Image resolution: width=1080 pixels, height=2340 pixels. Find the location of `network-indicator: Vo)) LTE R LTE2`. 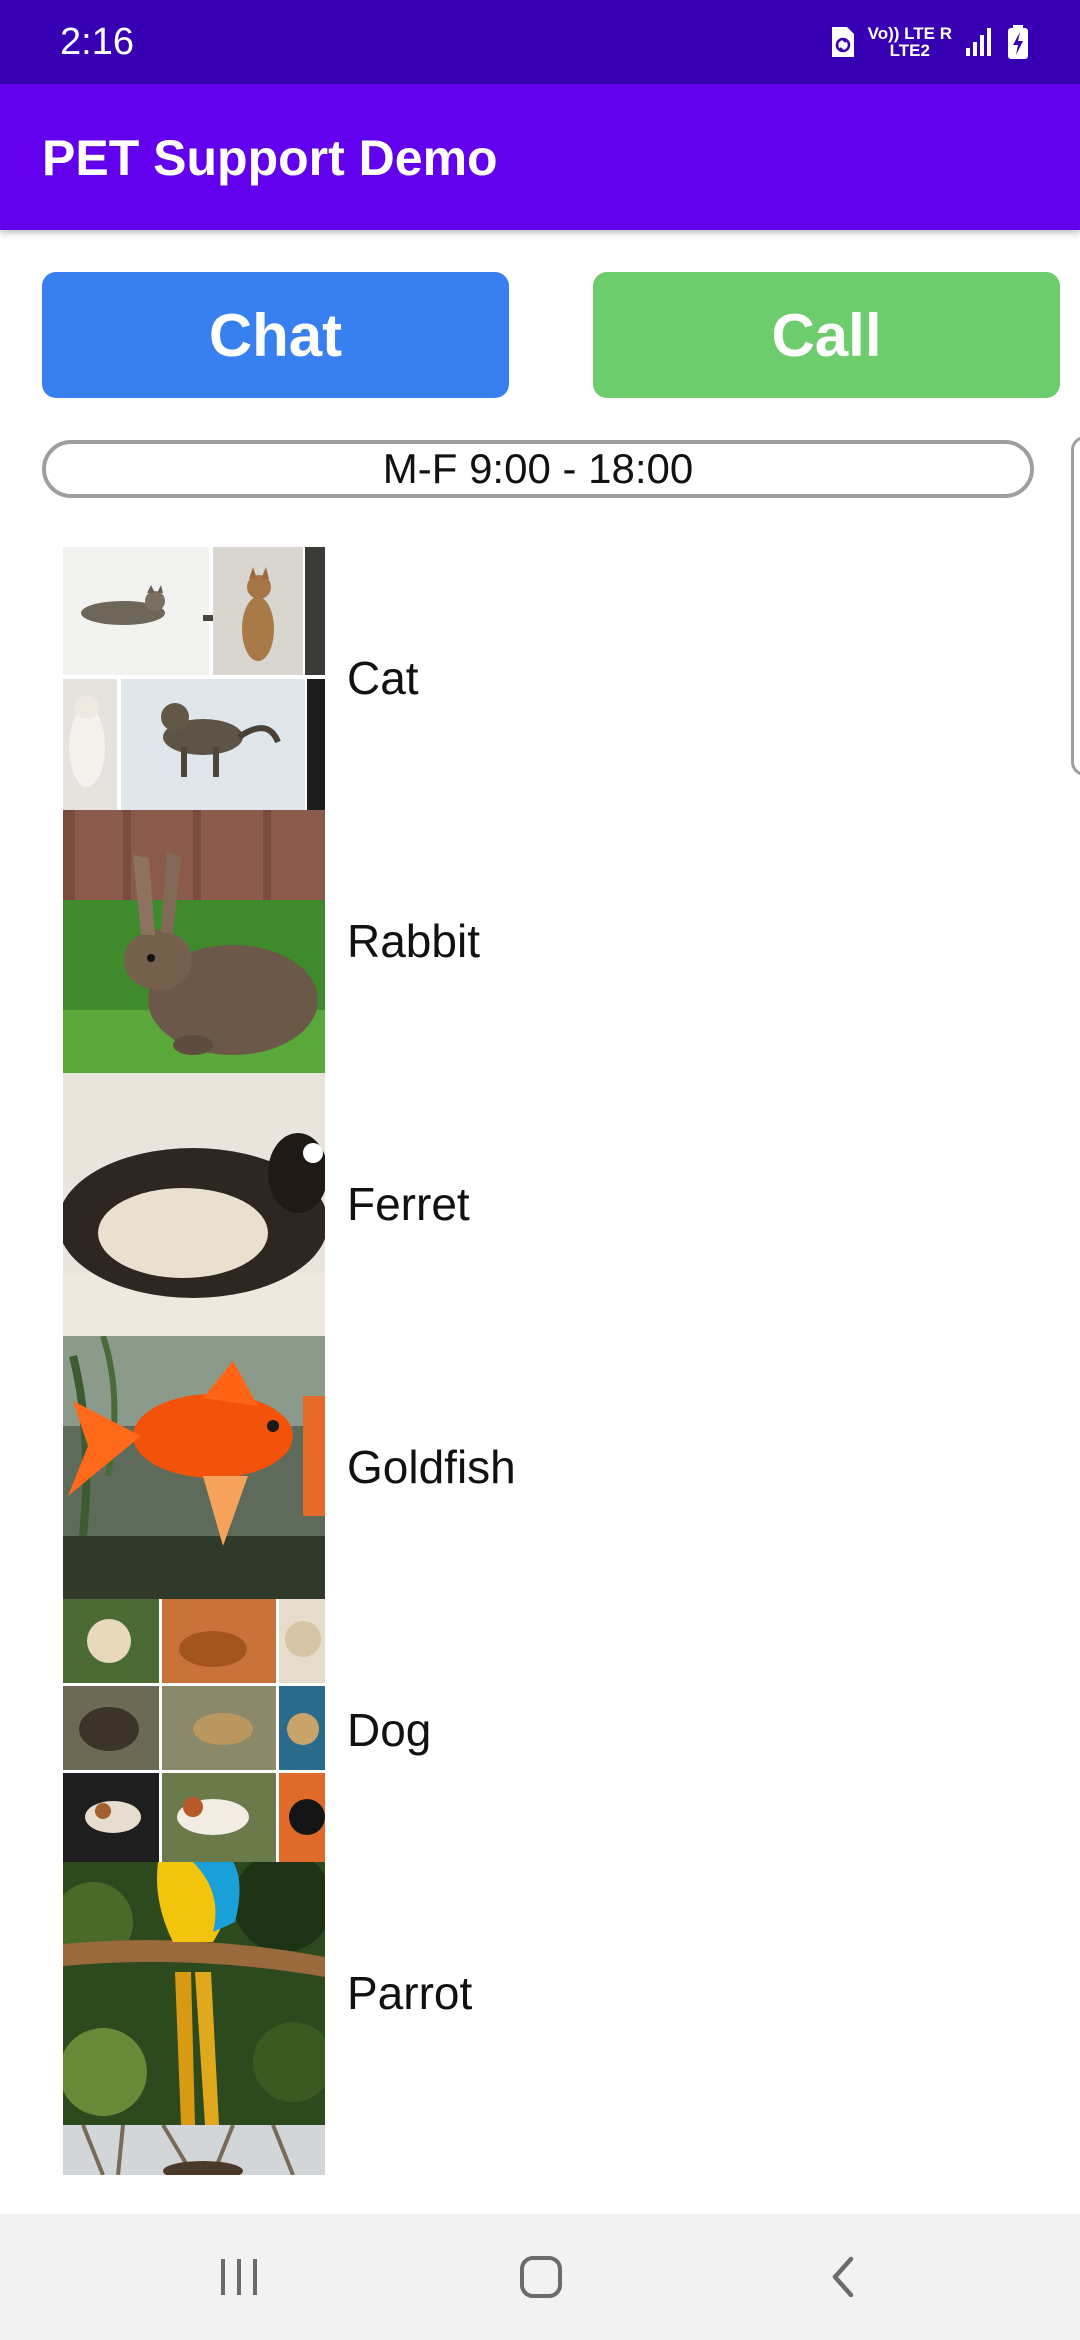

network-indicator: Vo)) LTE R LTE2 is located at coordinates (910, 42).